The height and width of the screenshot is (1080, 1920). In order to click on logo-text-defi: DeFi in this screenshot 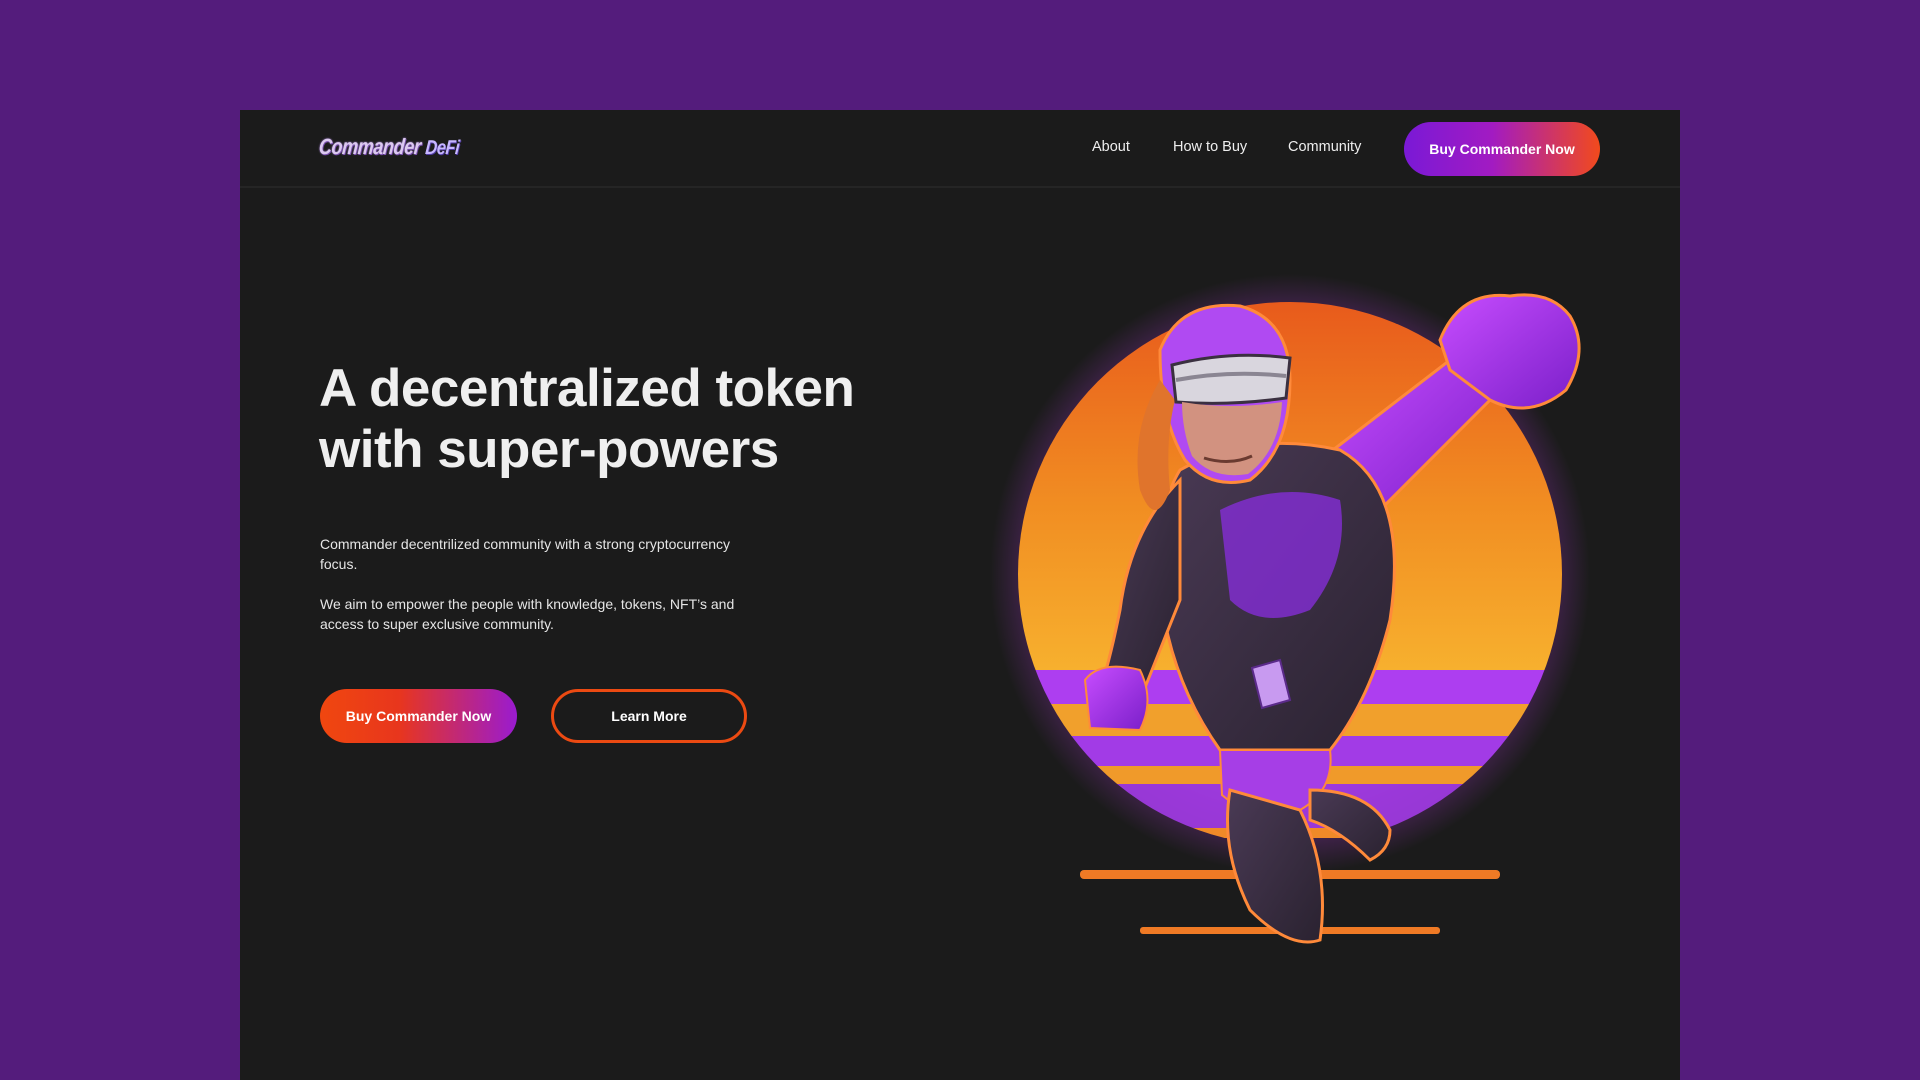, I will do `click(442, 148)`.